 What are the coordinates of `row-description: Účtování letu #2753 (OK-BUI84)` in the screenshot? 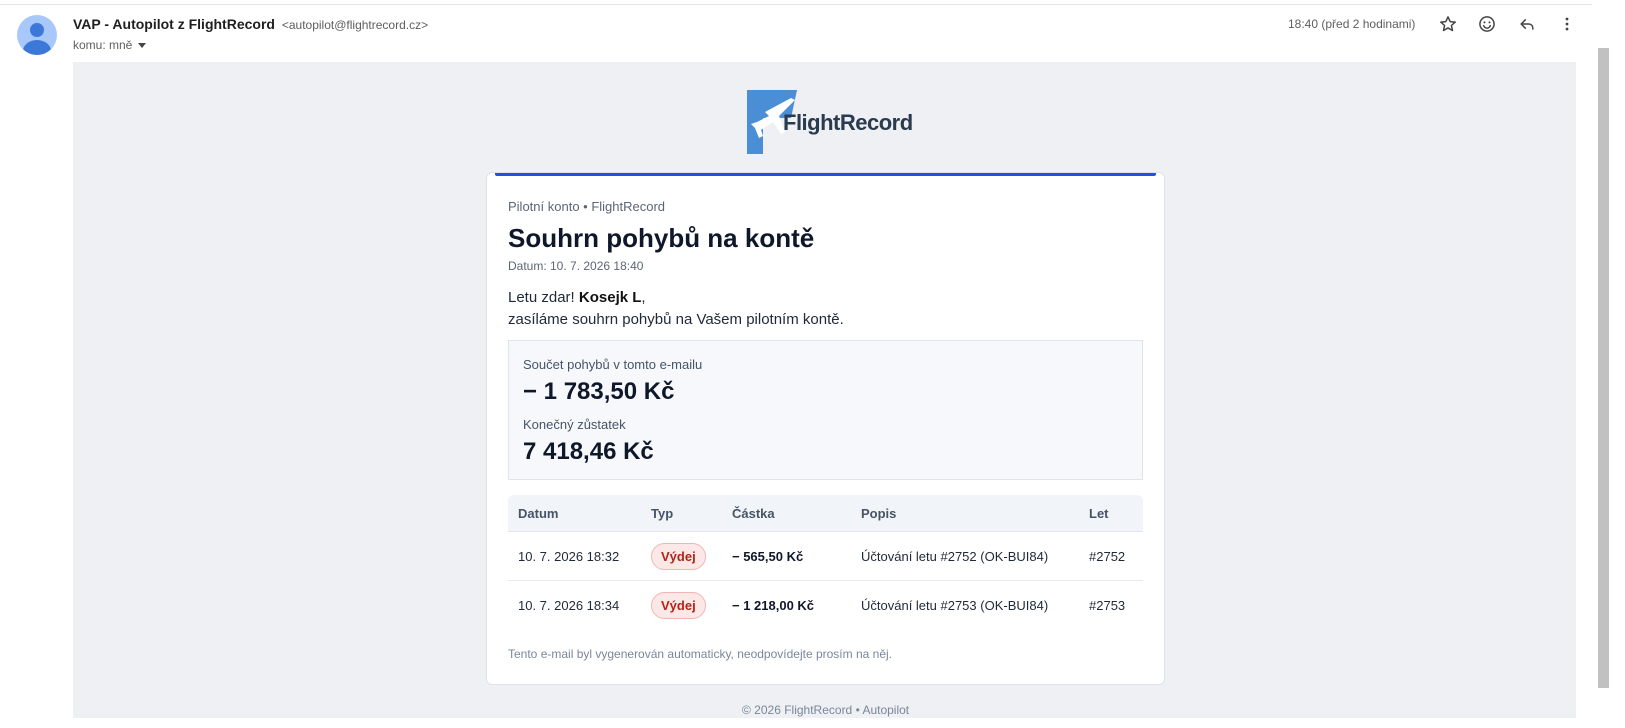 It's located at (955, 605).